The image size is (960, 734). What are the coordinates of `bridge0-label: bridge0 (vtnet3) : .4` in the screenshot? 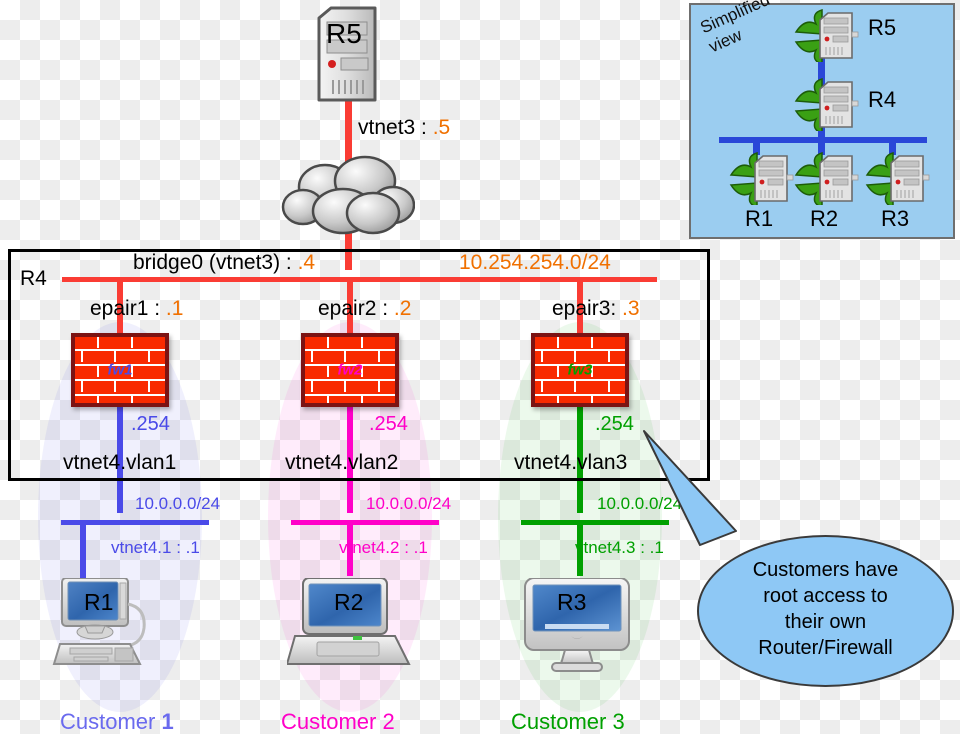 It's located at (224, 262).